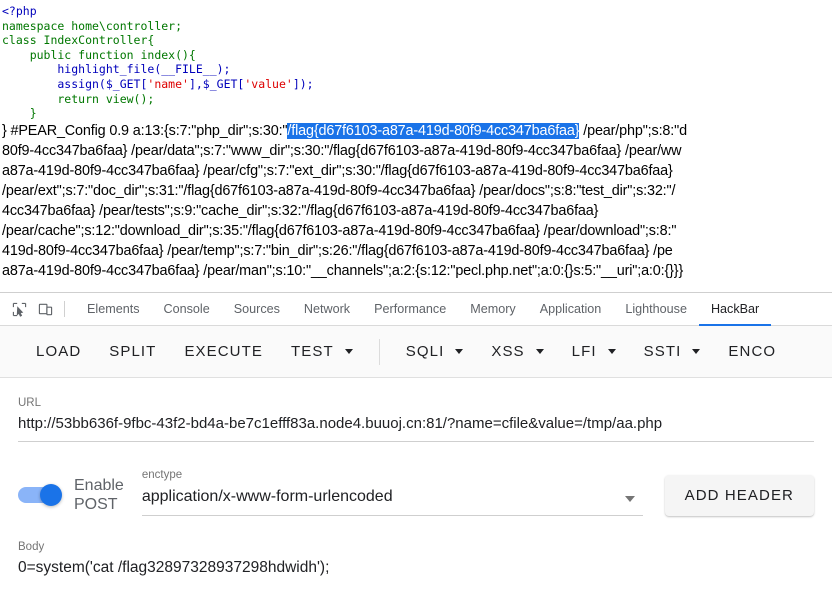 The height and width of the screenshot is (602, 832). I want to click on execute-label: EXECUTE, so click(223, 351).